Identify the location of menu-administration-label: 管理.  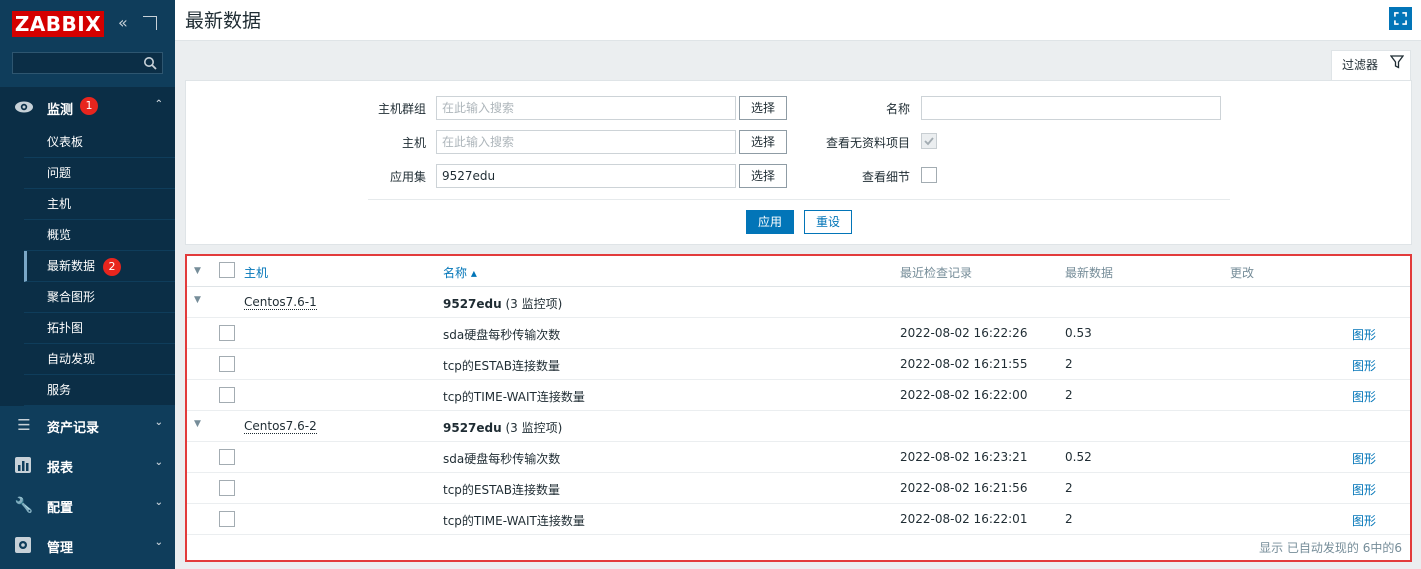
(60, 548).